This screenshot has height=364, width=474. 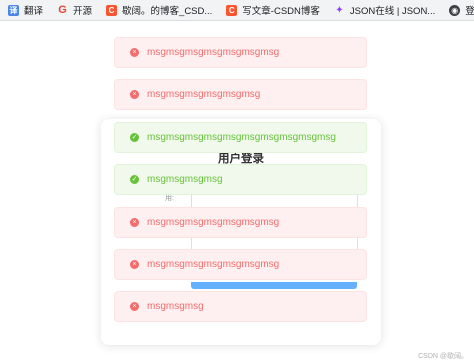 I want to click on bookmark-open-source: G 开源, so click(x=74, y=10).